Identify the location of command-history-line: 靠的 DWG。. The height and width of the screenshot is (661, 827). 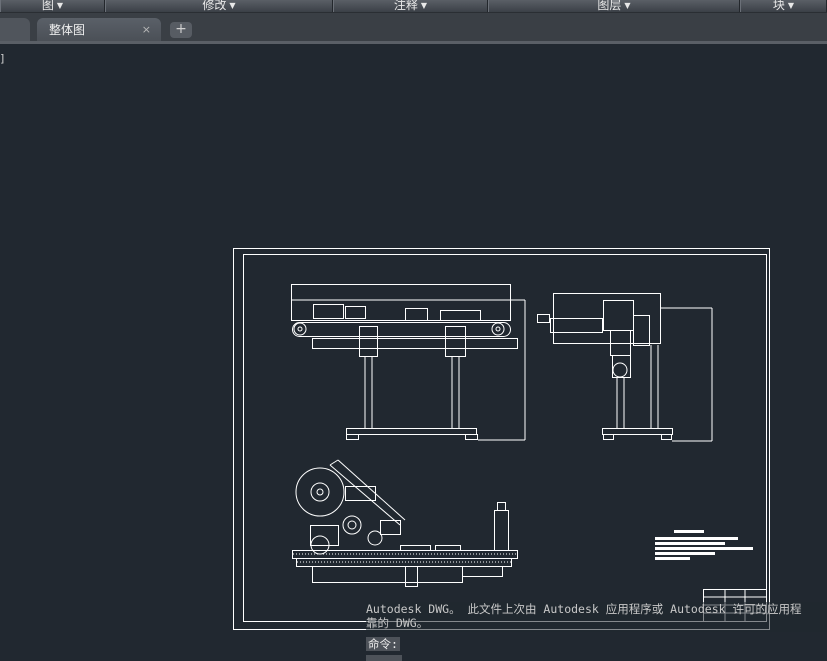
(397, 623).